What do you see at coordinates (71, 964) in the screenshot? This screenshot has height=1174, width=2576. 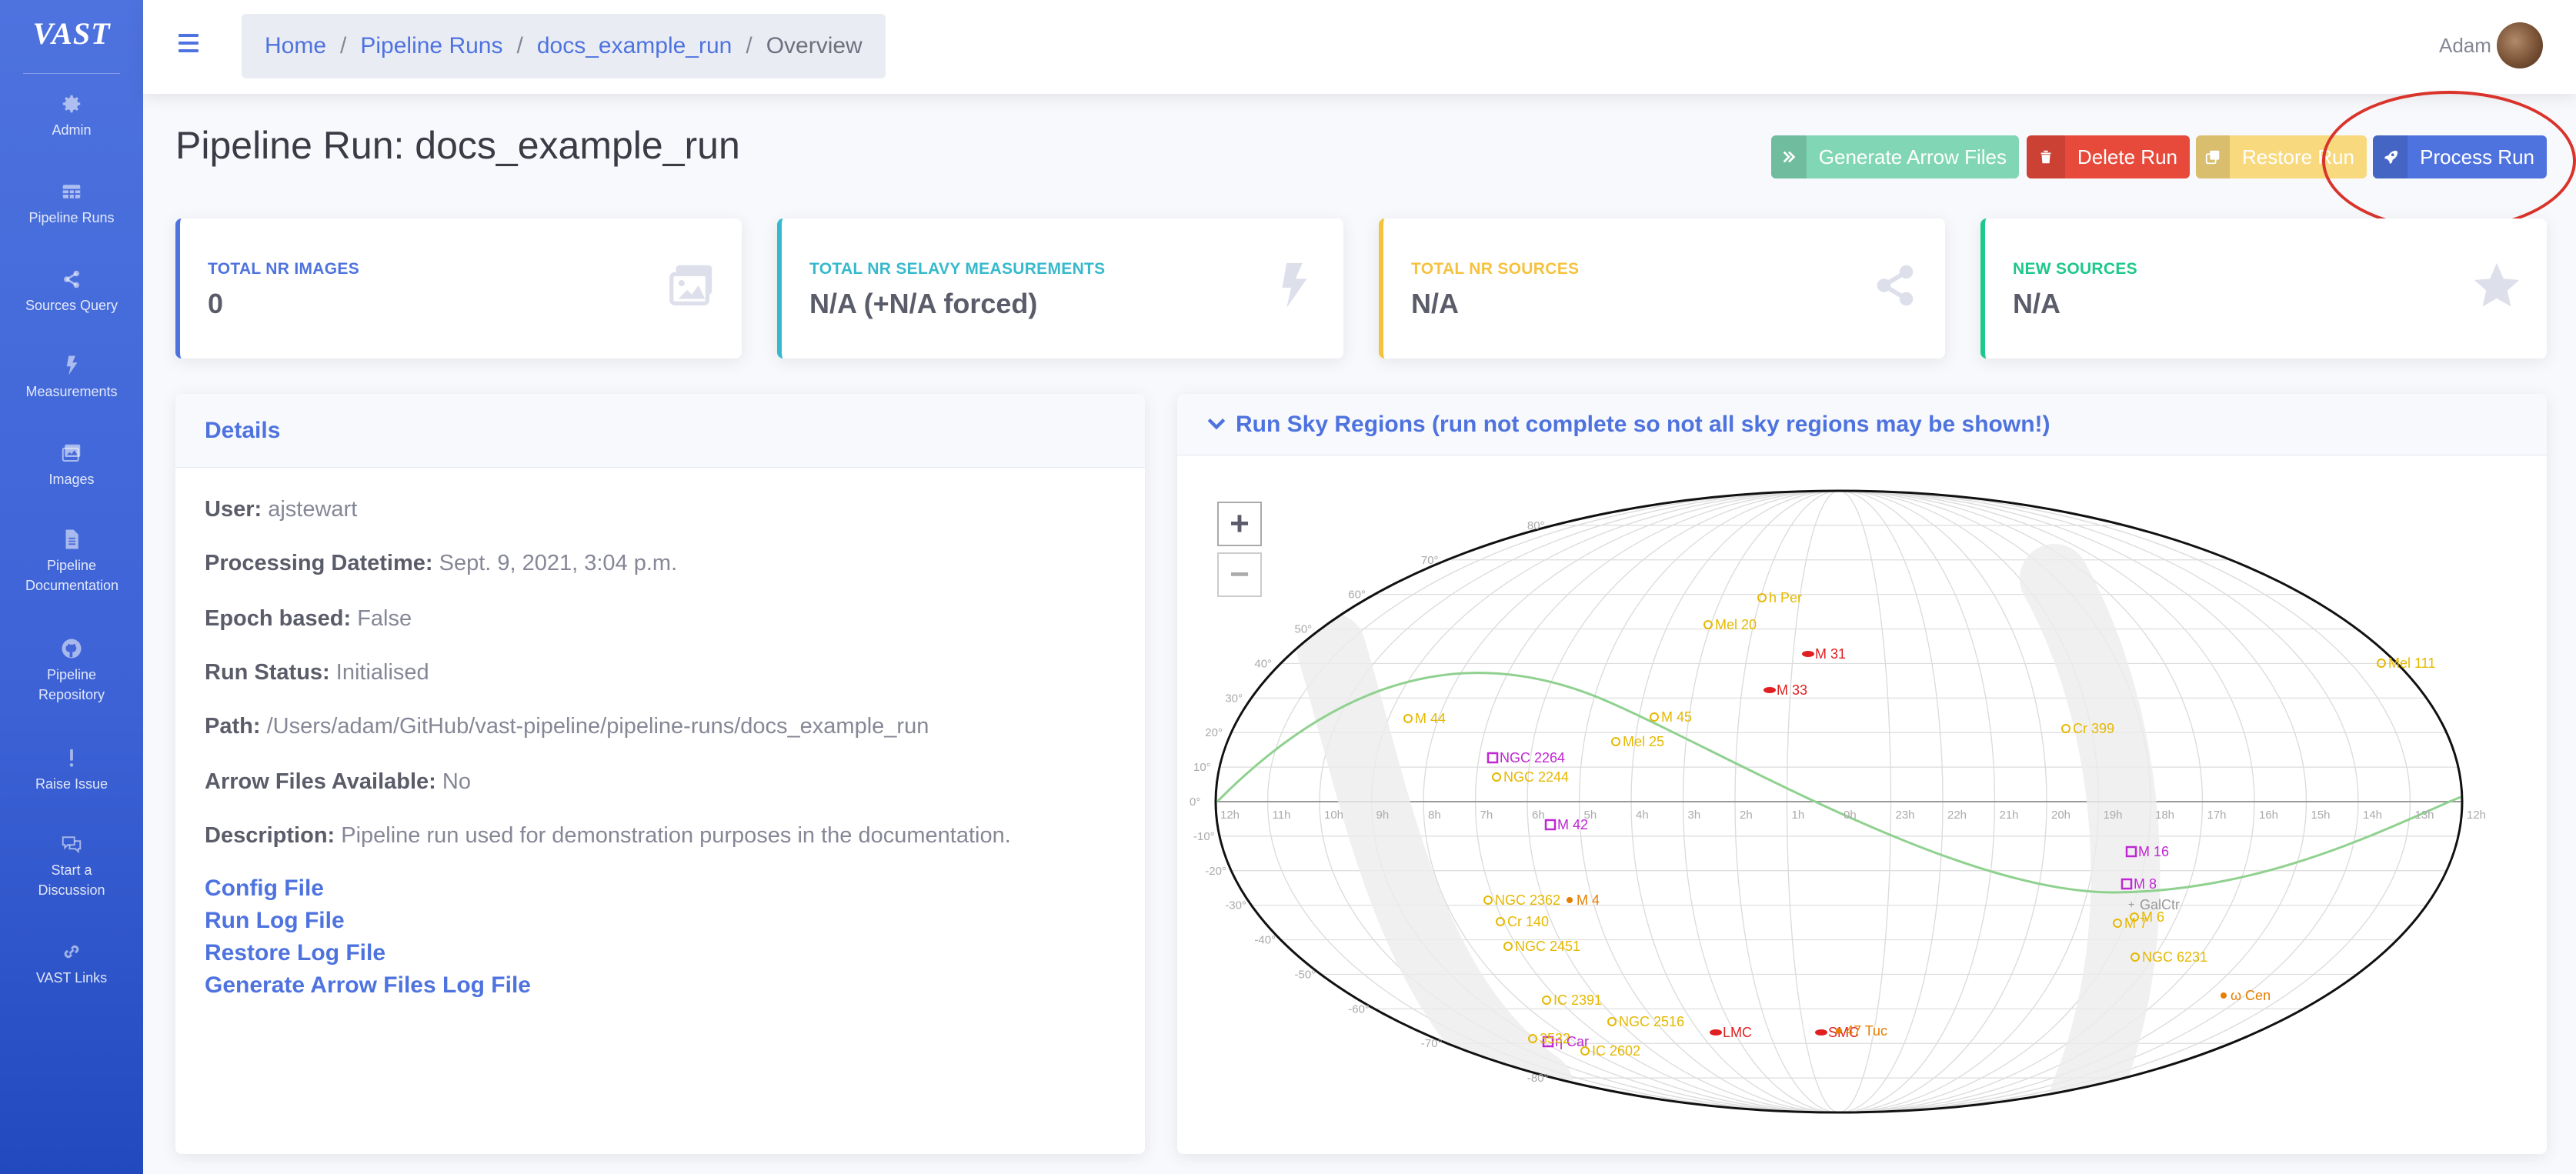 I see `sidebar-item-vast-links: VAST Links` at bounding box center [71, 964].